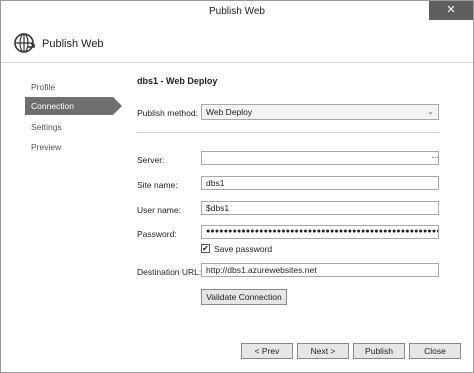 The width and height of the screenshot is (474, 373). What do you see at coordinates (267, 351) in the screenshot?
I see `prev-button: < Prev` at bounding box center [267, 351].